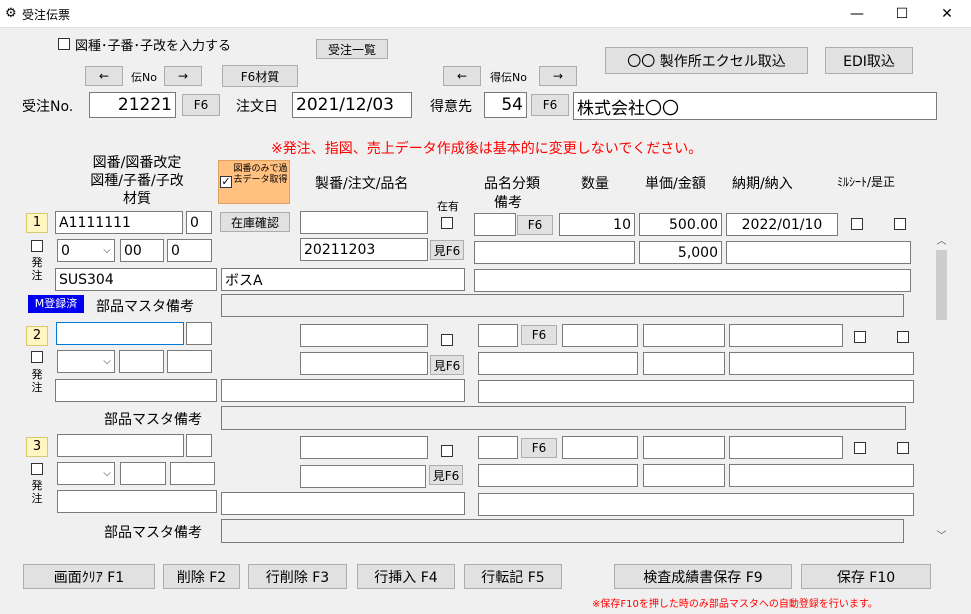 The width and height of the screenshot is (971, 614). I want to click on row2-delivery-input, so click(786, 335).